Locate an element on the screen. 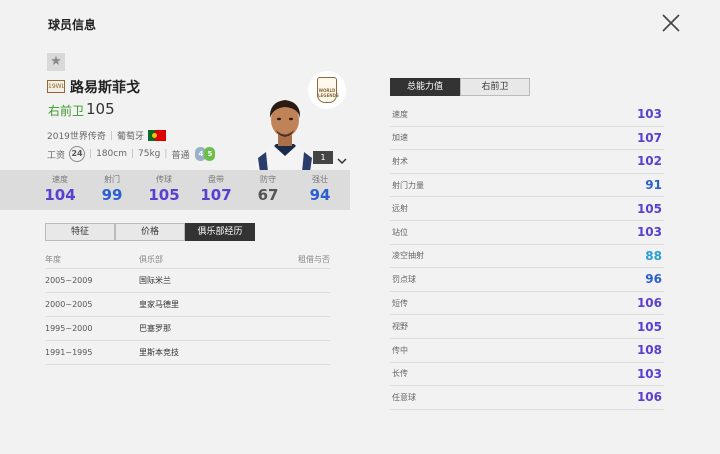 The image size is (720, 454). player-meta-row2: 工资 24 | 180cm | 75kg | 普通 4 5 is located at coordinates (131, 154).